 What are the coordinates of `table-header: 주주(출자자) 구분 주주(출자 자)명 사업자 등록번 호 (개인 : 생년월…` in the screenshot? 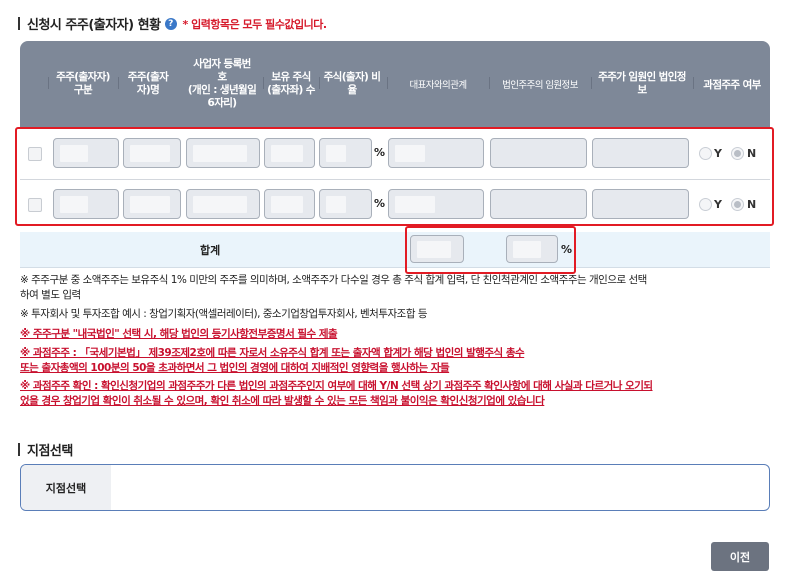 It's located at (395, 84).